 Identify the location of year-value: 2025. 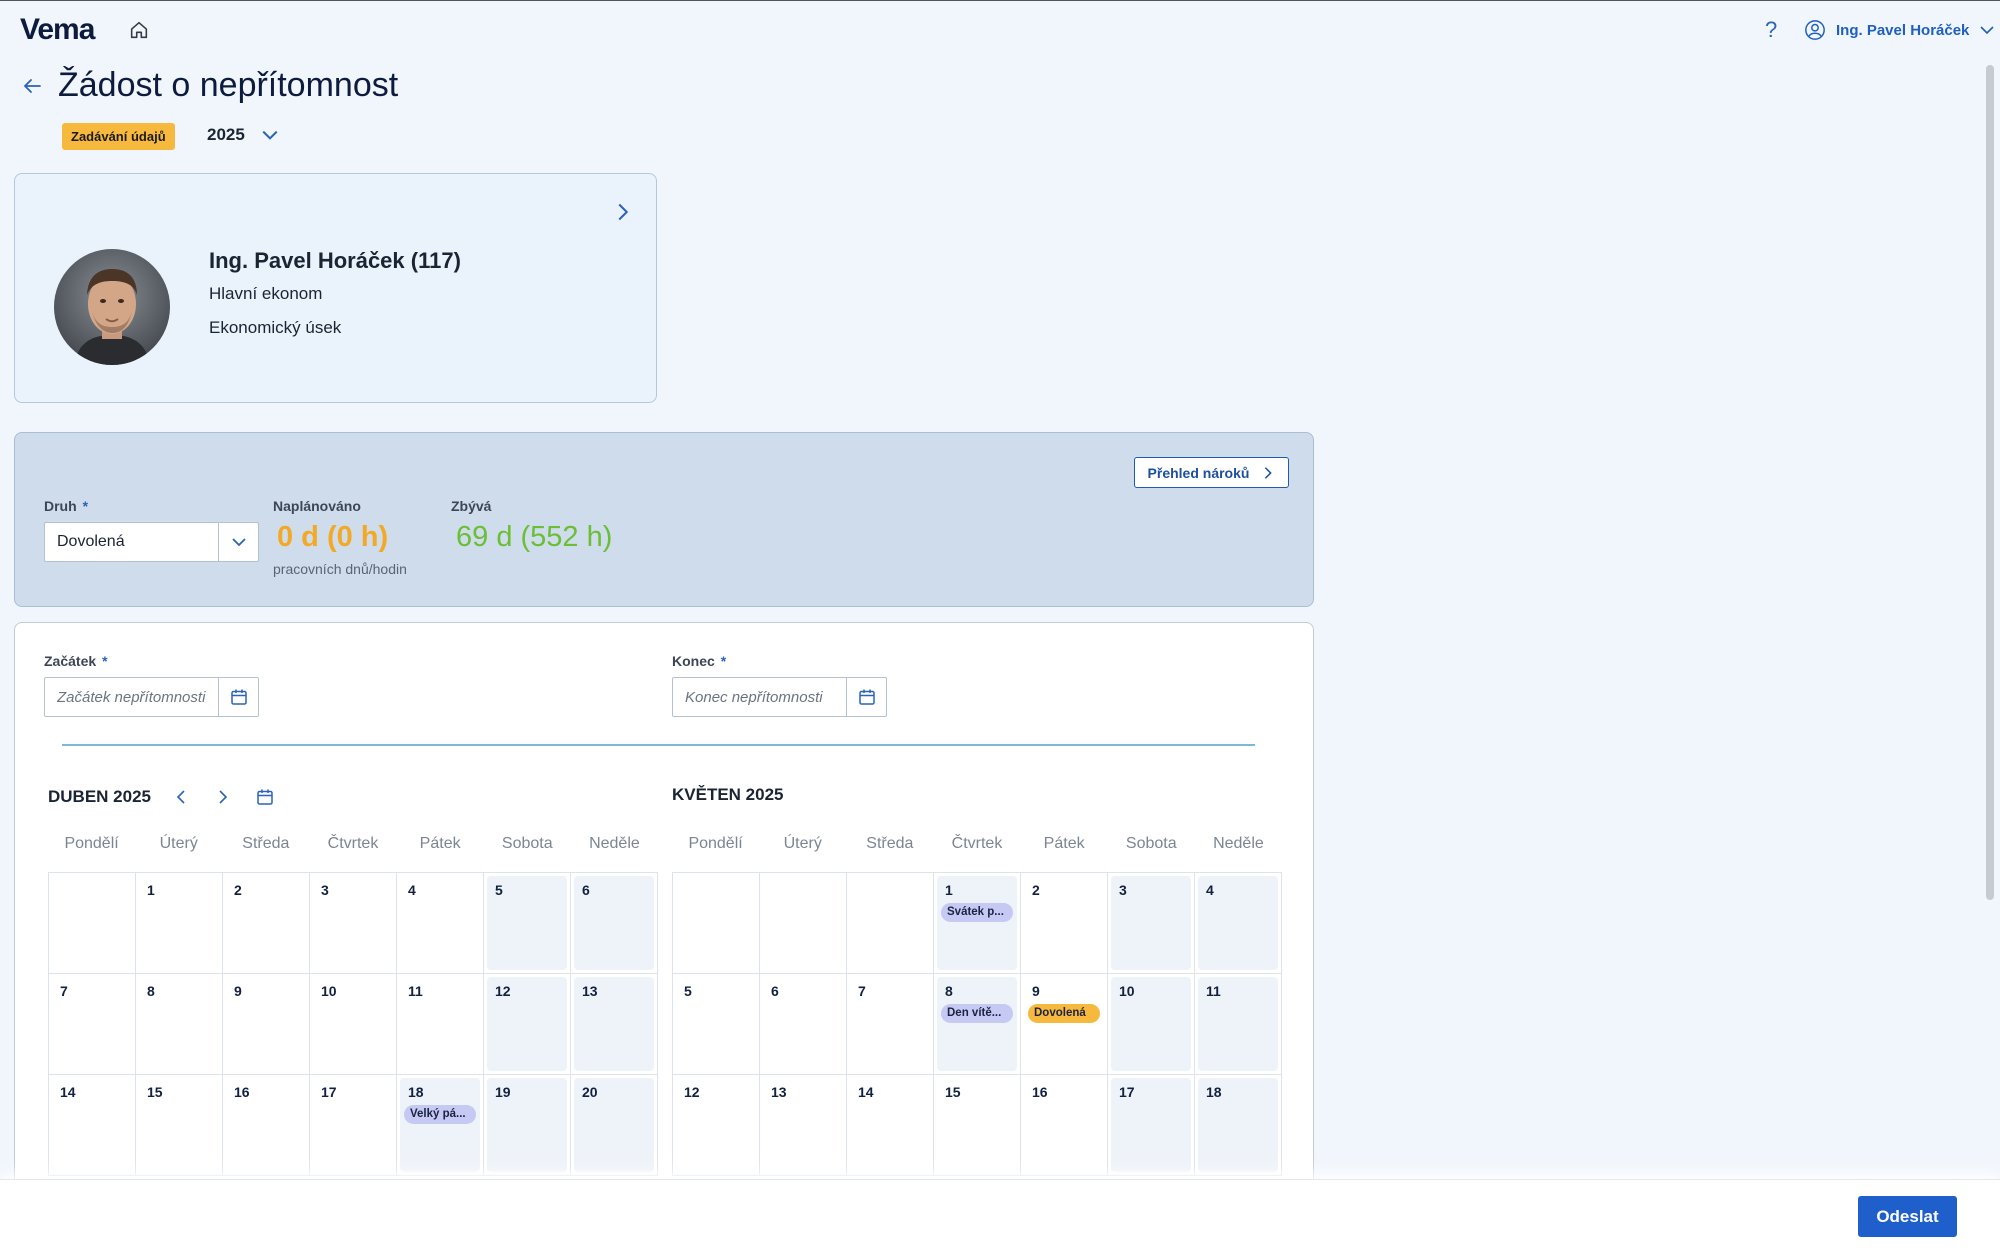
(226, 134).